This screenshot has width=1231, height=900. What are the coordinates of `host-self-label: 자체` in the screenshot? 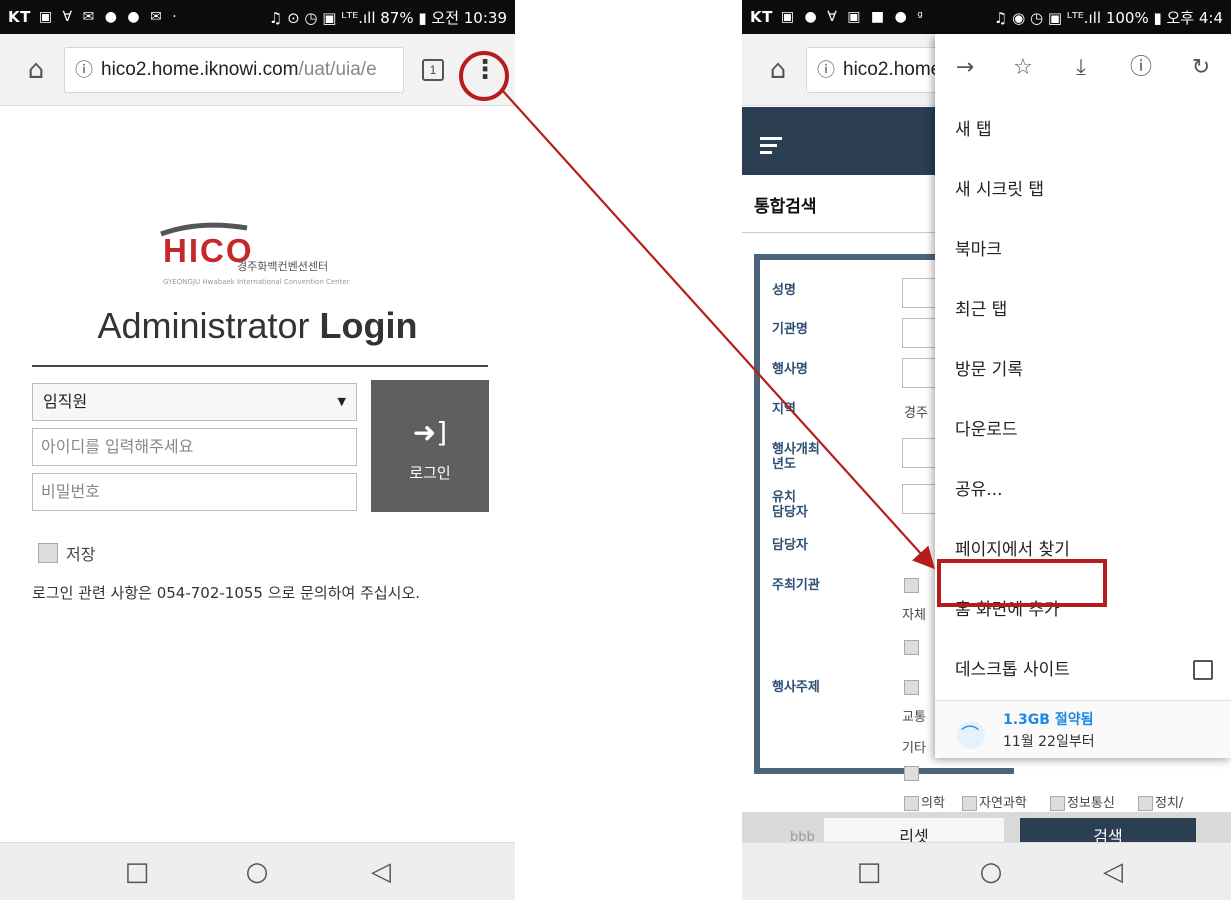 It's located at (914, 615).